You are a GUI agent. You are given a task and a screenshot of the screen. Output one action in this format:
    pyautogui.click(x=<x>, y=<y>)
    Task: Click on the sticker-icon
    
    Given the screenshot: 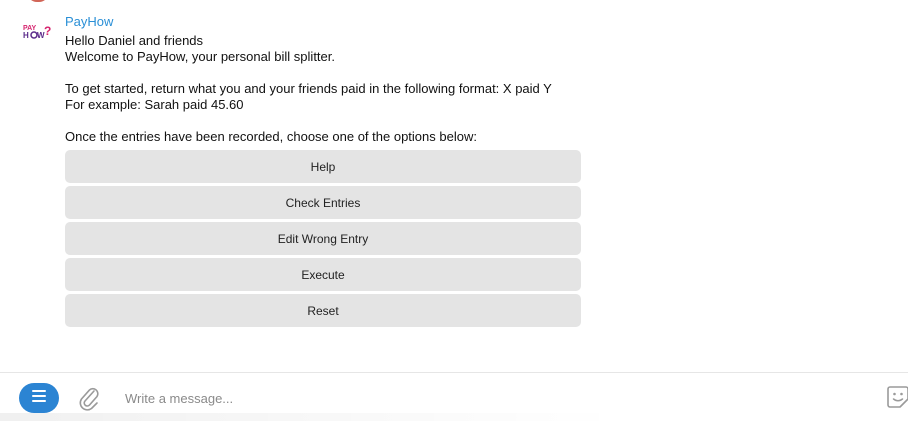 What is the action you would take?
    pyautogui.click(x=896, y=400)
    